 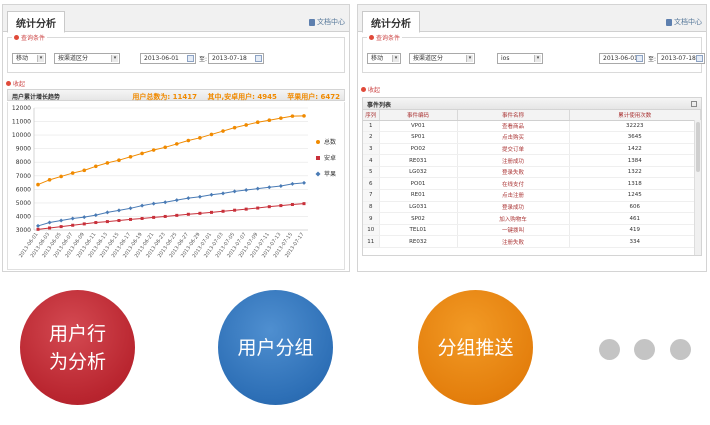 I want to click on table-cell-count: 1384, so click(x=635, y=160).